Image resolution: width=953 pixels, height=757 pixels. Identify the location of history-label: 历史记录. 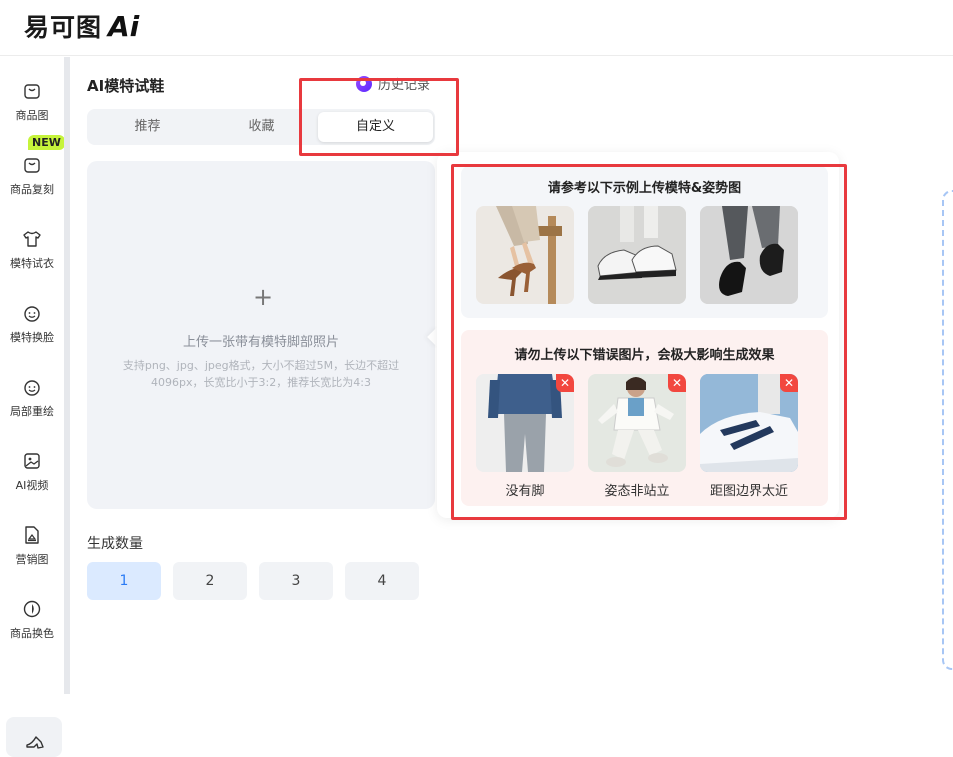
(404, 85).